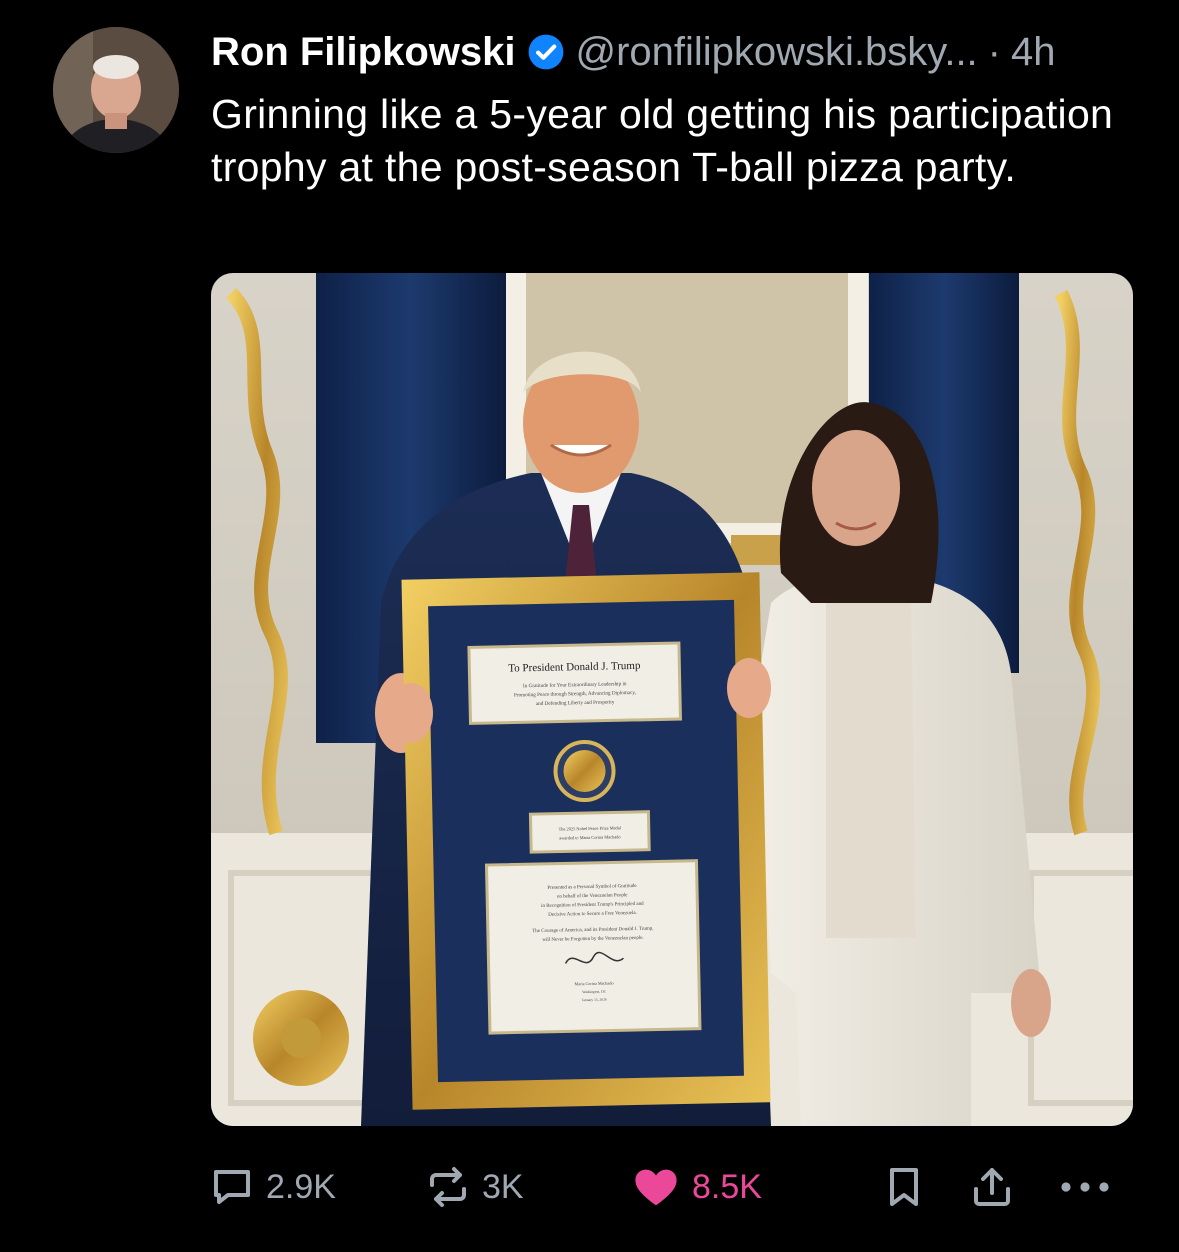 Image resolution: width=1179 pixels, height=1252 pixels. I want to click on reply-bubble-icon, so click(232, 1187).